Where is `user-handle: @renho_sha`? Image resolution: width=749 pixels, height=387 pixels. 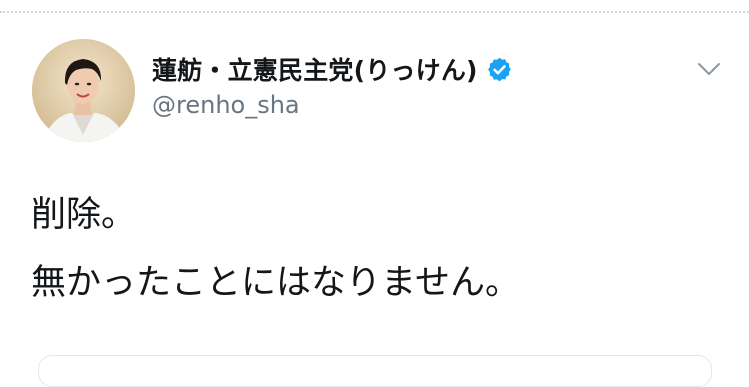
user-handle: @renho_sha is located at coordinates (420, 105).